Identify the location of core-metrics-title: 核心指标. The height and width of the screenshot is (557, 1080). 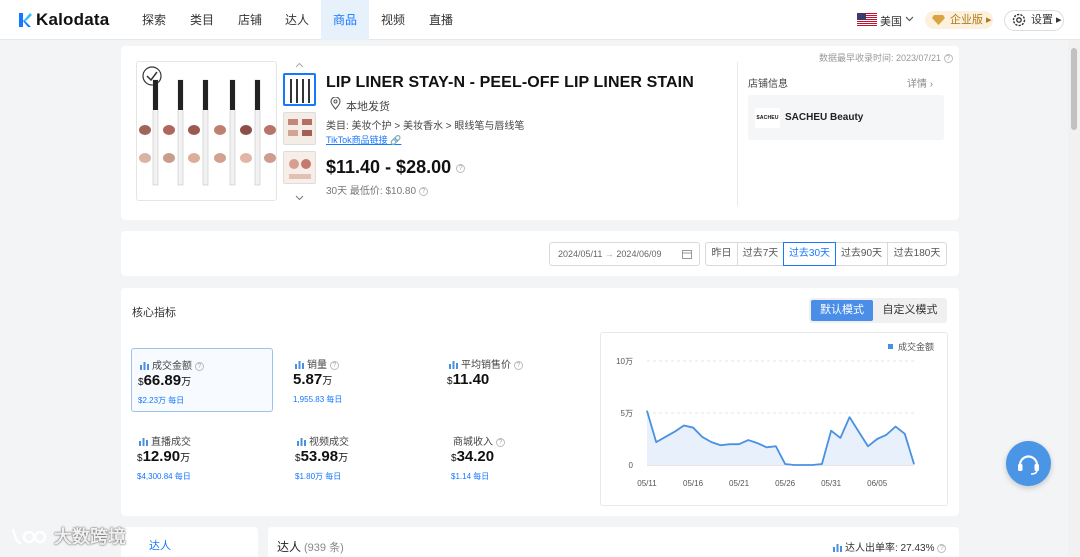
(154, 313).